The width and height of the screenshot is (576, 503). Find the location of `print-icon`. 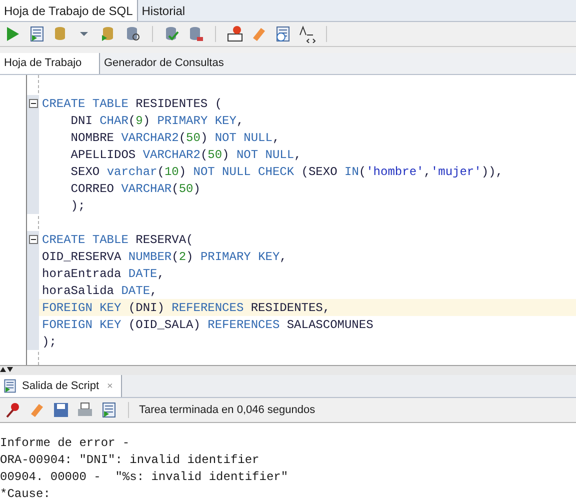

print-icon is located at coordinates (85, 410).